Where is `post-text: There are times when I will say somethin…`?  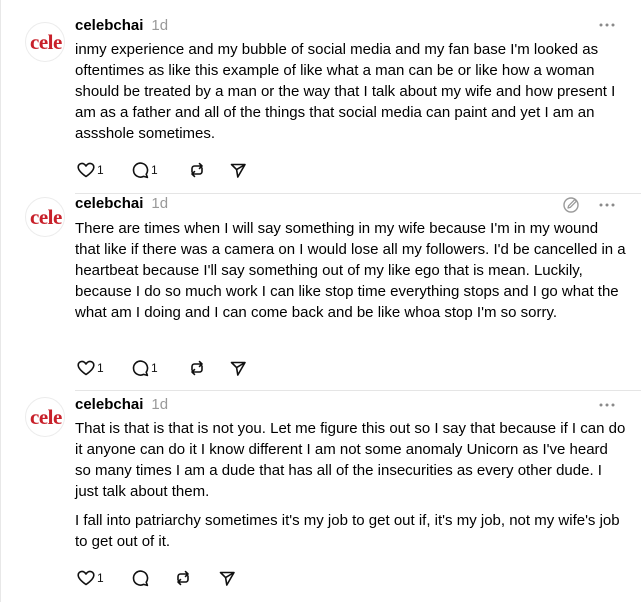
post-text: There are times when I will say somethin… is located at coordinates (350, 270).